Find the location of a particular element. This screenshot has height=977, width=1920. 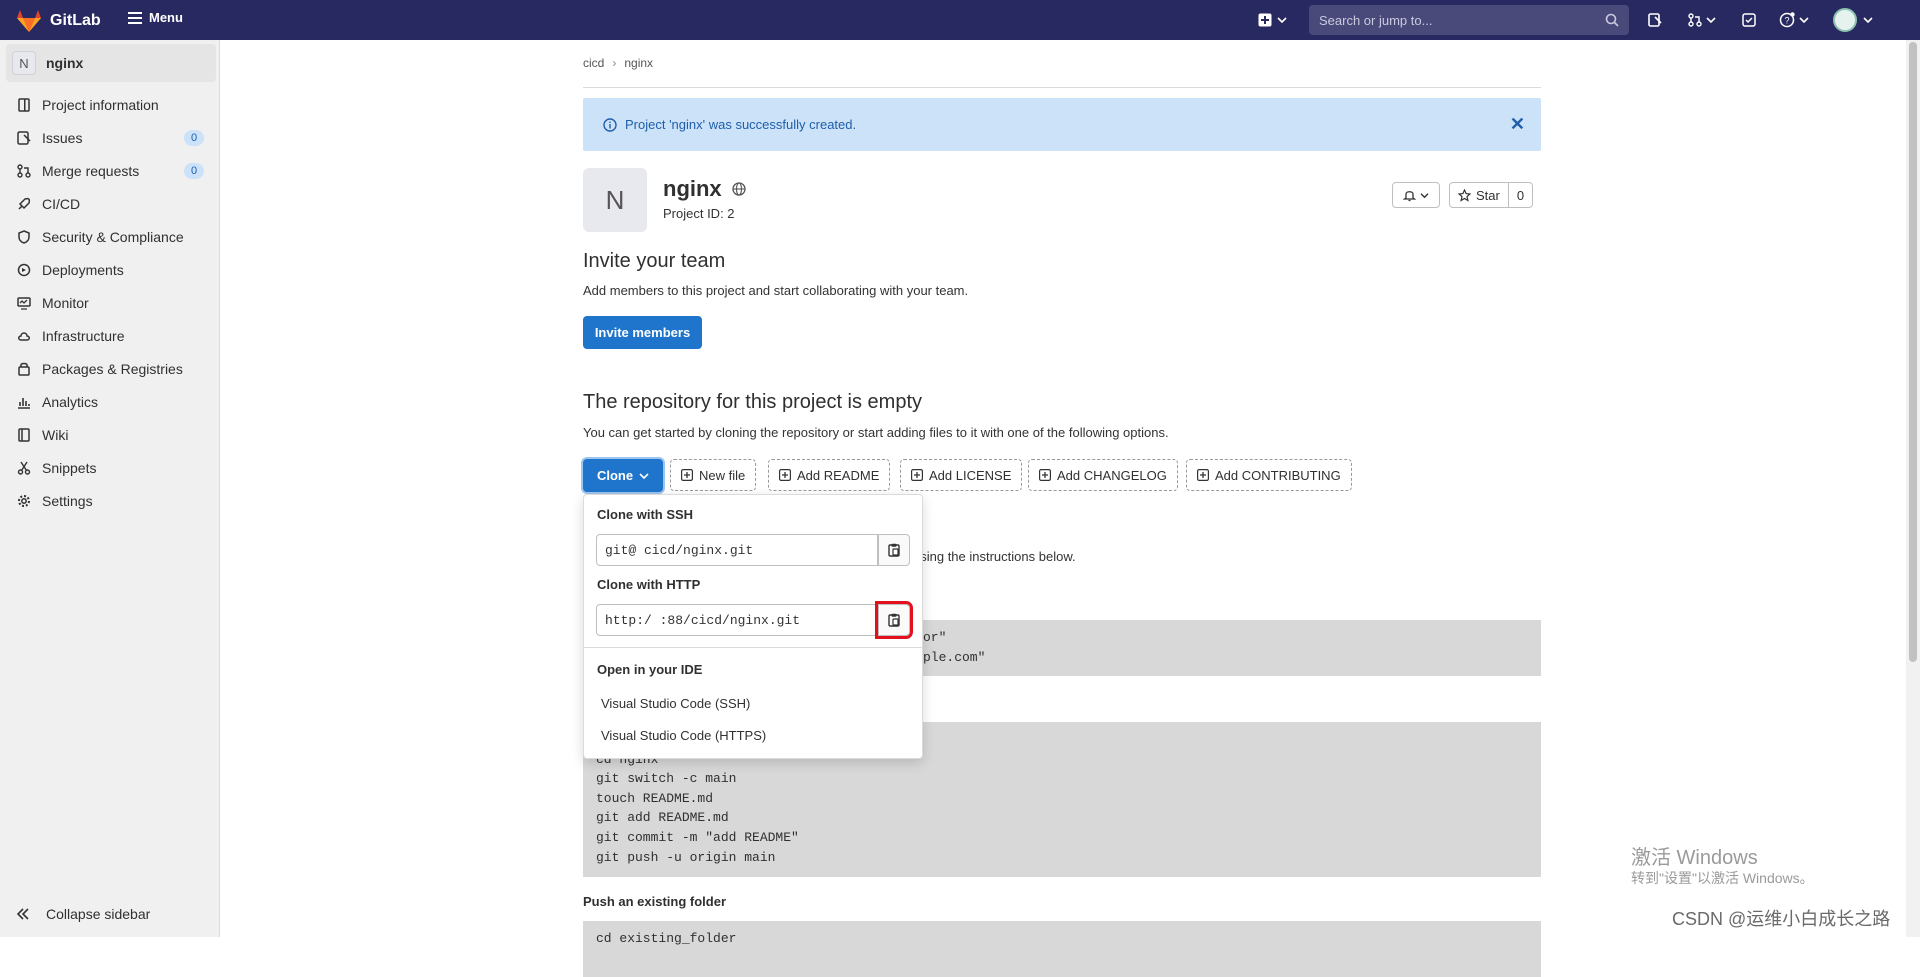

project-title: nginx is located at coordinates (704, 189).